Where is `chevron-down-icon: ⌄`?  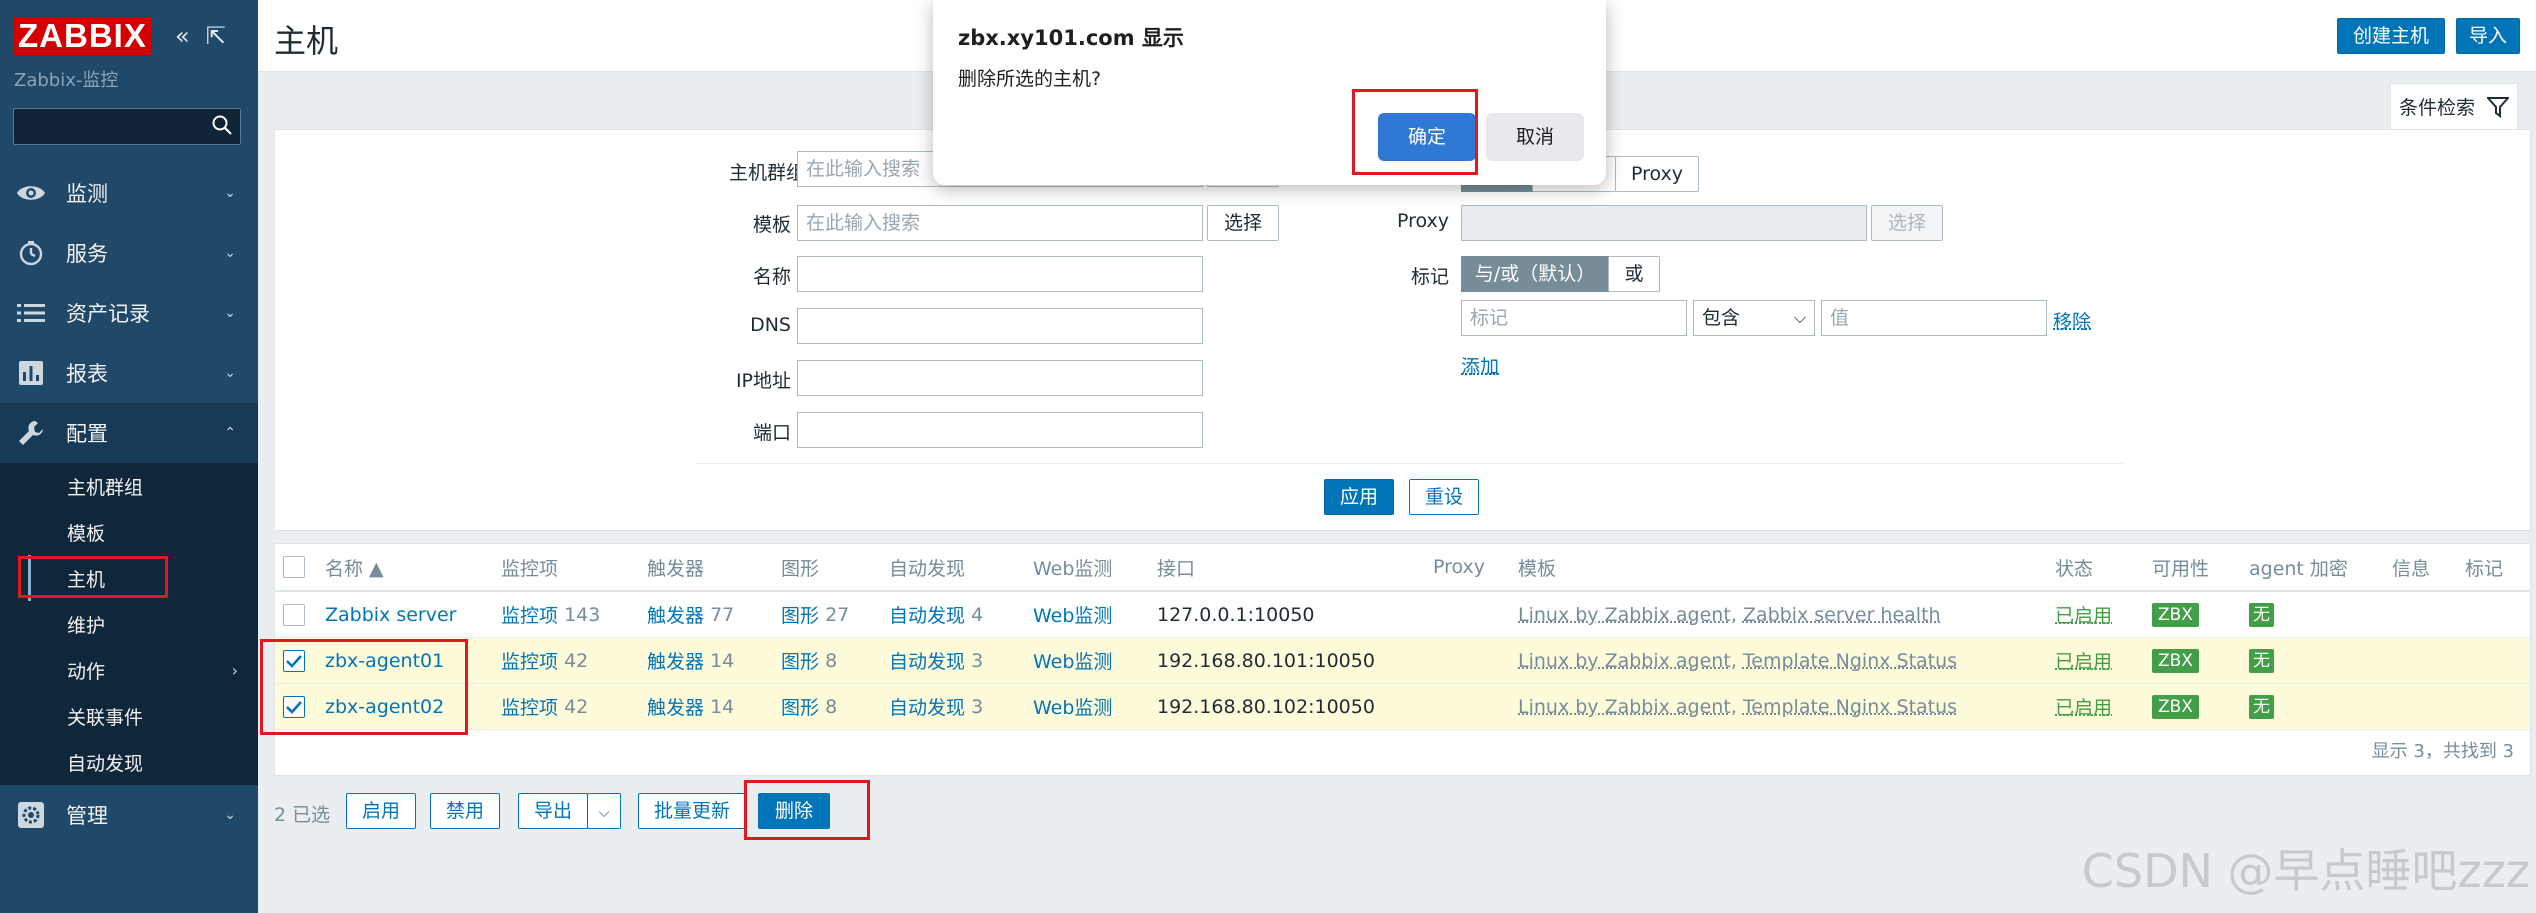
chevron-down-icon: ⌄ is located at coordinates (230, 253).